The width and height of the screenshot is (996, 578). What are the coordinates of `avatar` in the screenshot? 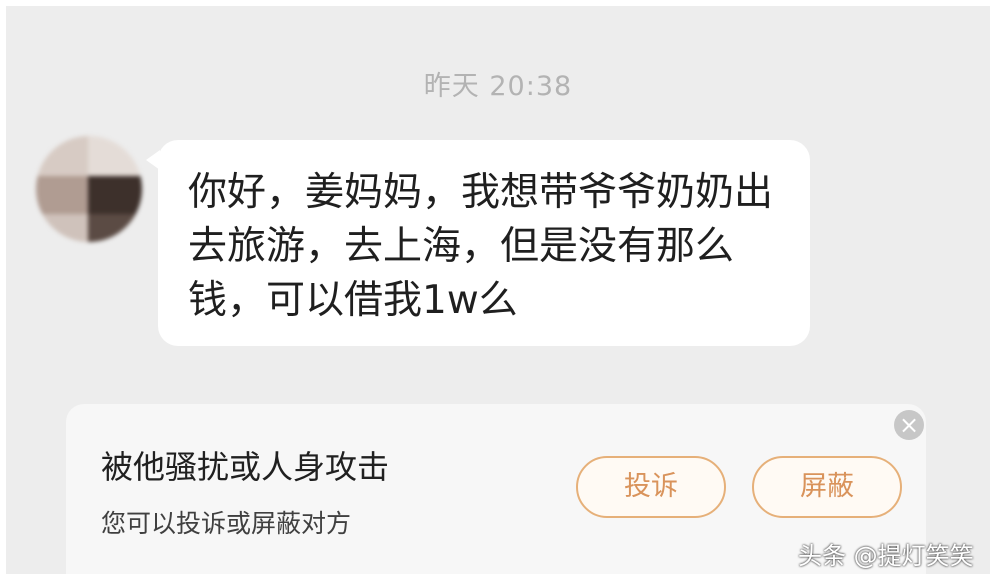 It's located at (89, 189).